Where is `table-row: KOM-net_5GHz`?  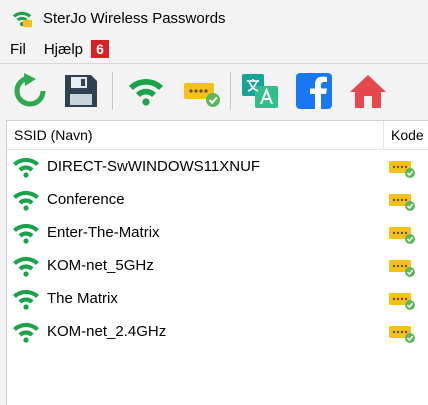
table-row: KOM-net_5GHz is located at coordinates (217, 265).